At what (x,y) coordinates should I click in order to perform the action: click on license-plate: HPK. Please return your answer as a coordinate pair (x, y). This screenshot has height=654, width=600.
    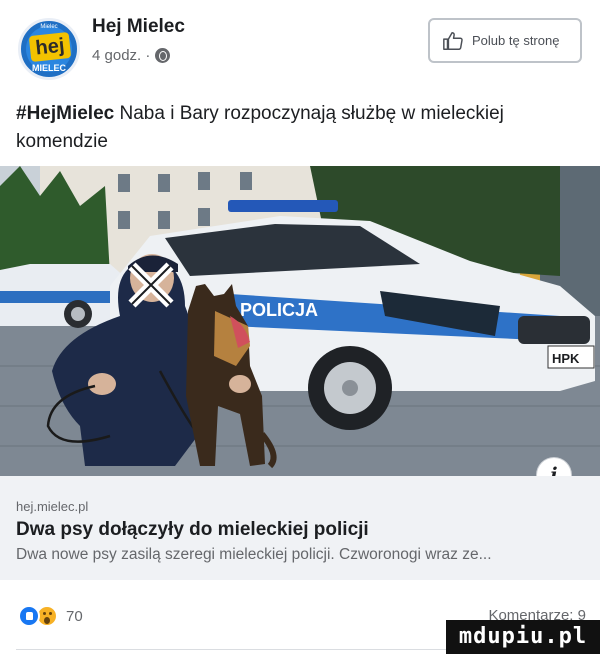
    Looking at the image, I should click on (566, 358).